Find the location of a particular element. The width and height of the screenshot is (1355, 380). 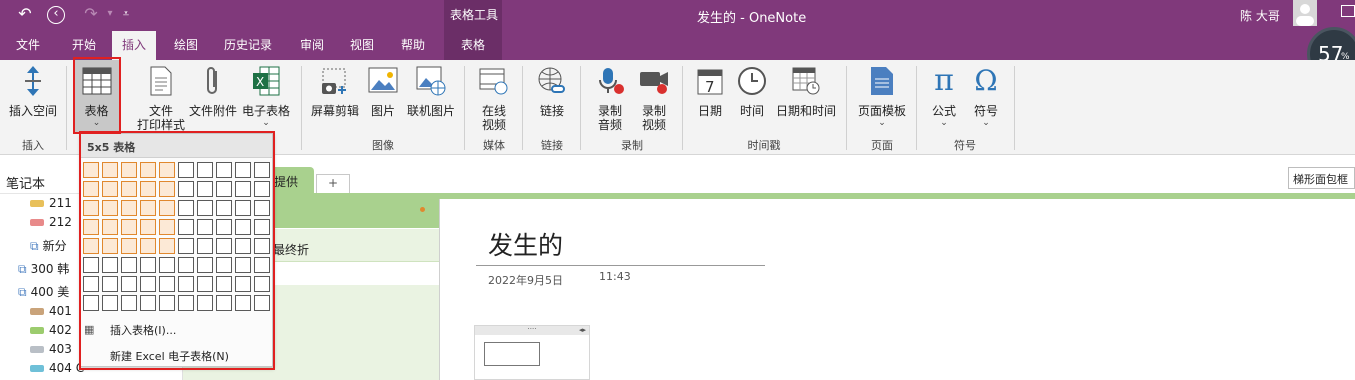

paperclip-icon is located at coordinates (213, 81).